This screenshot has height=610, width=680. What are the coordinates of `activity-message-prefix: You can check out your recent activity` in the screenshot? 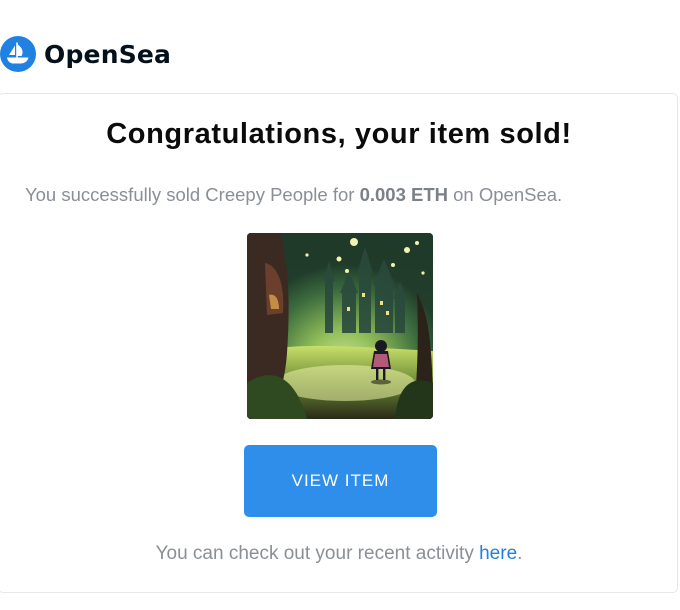 It's located at (317, 553).